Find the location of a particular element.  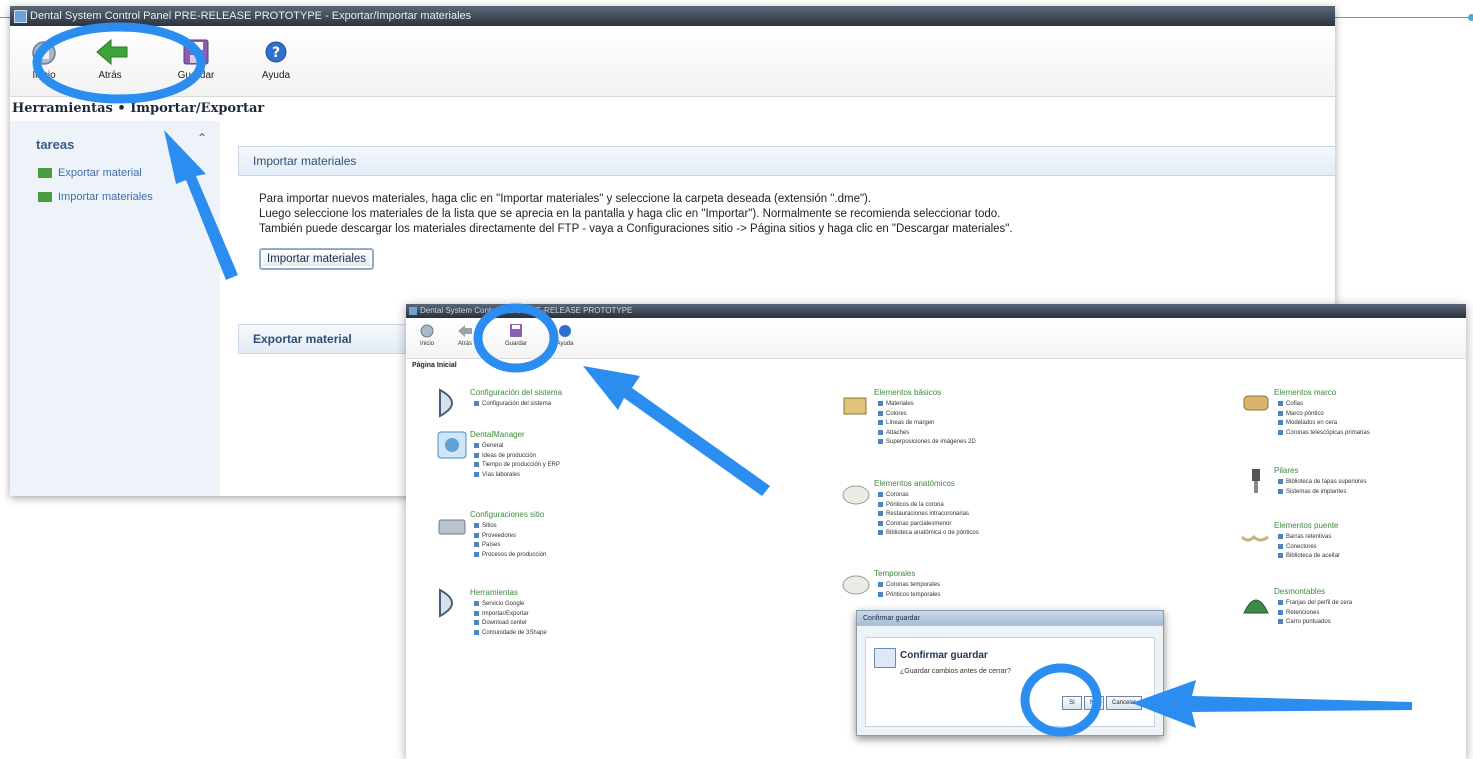

list-item: Carro puntuados is located at coordinates (1315, 623).